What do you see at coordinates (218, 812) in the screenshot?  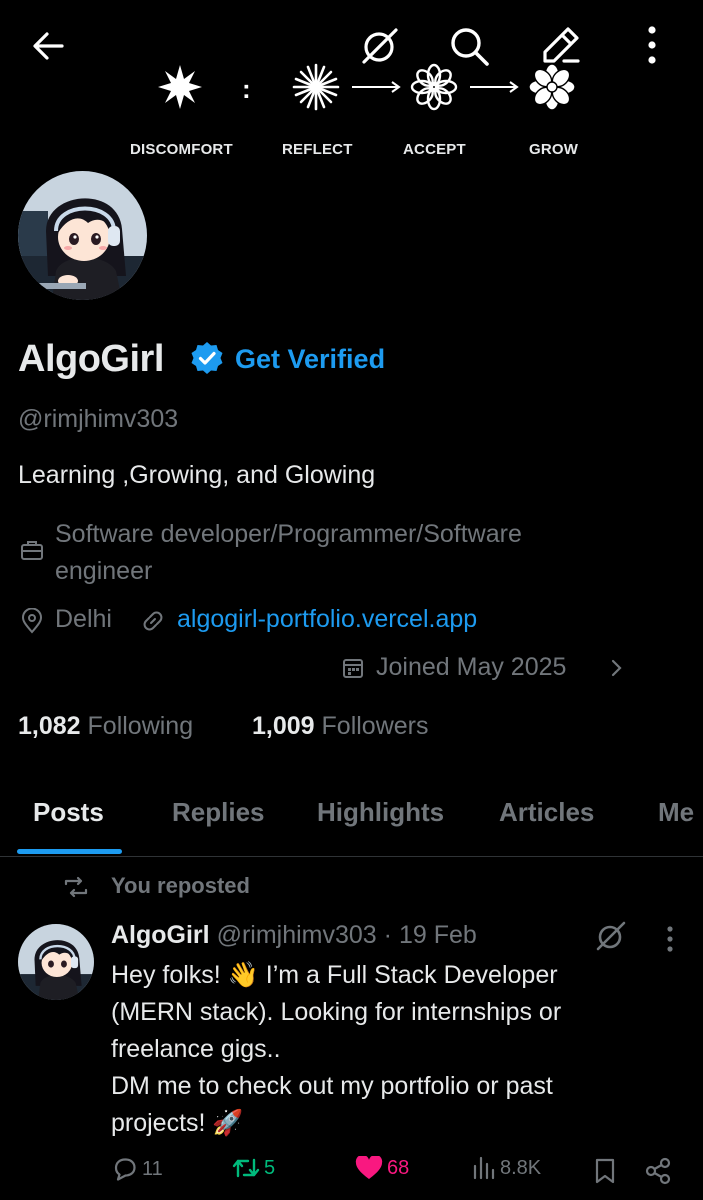 I see `tab-replies: Replies` at bounding box center [218, 812].